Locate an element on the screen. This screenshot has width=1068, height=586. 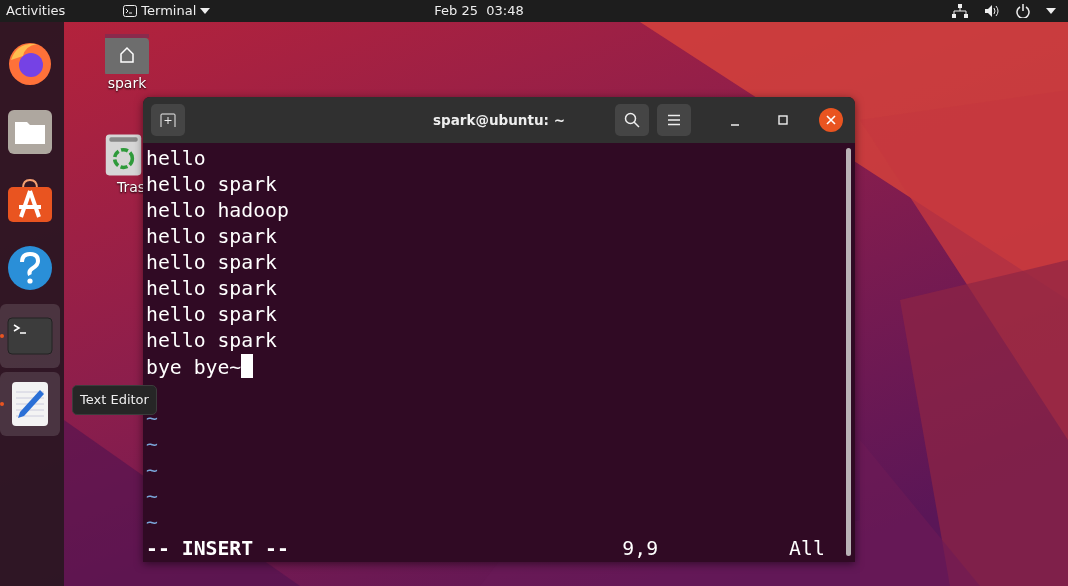
mode-indicator: -- INSERT -- is located at coordinates (218, 549).